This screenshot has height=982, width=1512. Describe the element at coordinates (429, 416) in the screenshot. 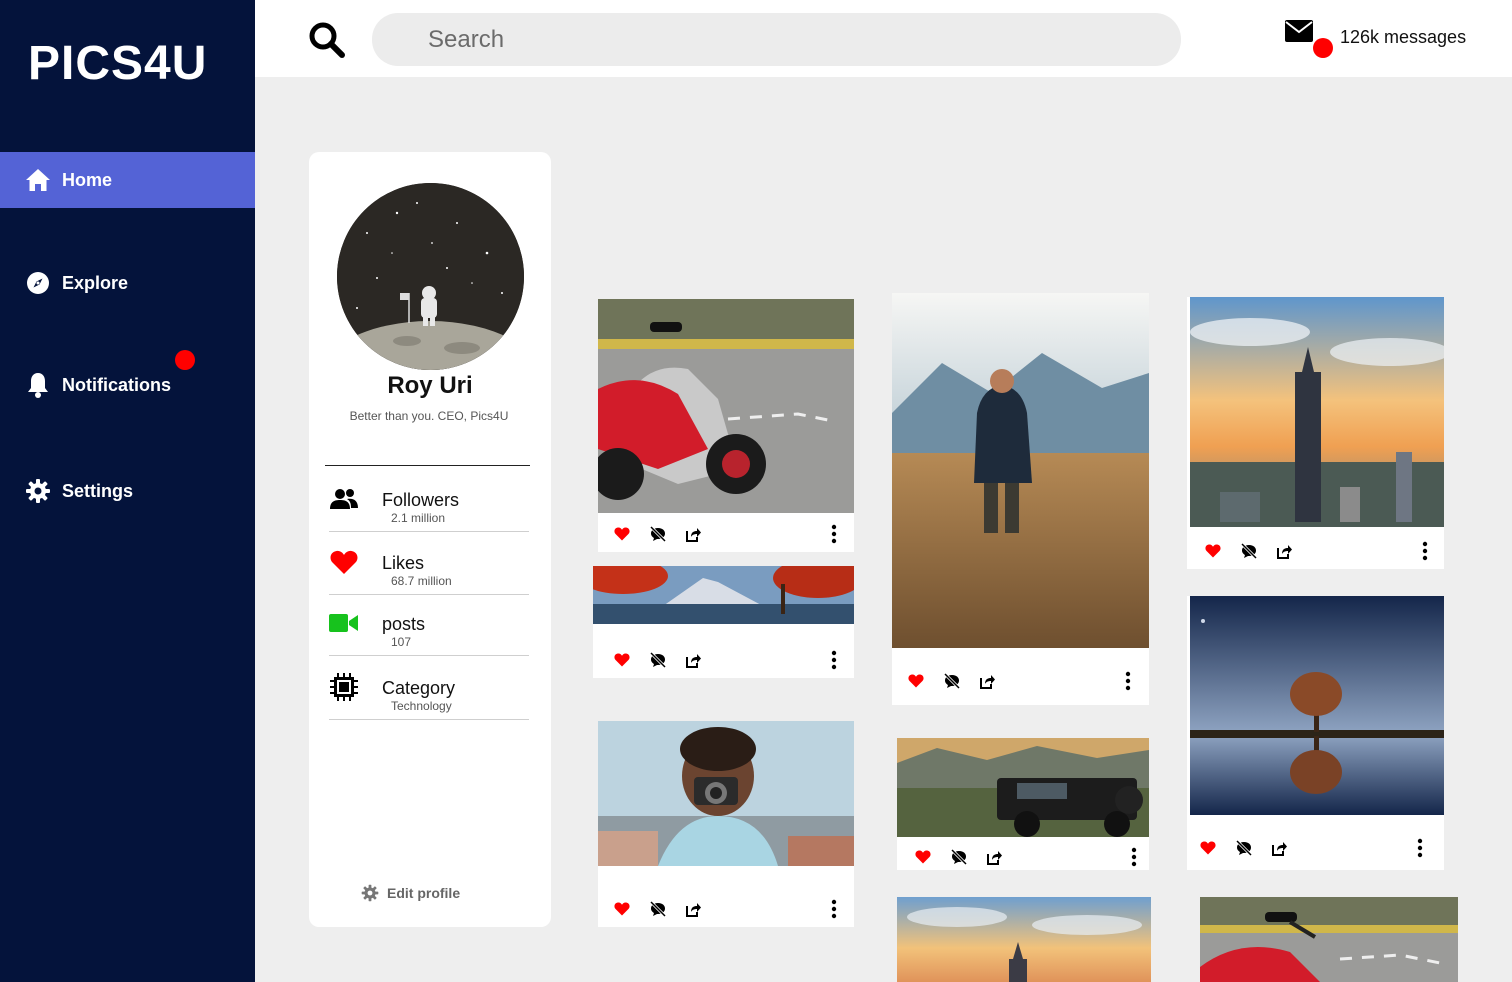

I see `profile-bio: Better than you. CEO, Pics4U` at that location.